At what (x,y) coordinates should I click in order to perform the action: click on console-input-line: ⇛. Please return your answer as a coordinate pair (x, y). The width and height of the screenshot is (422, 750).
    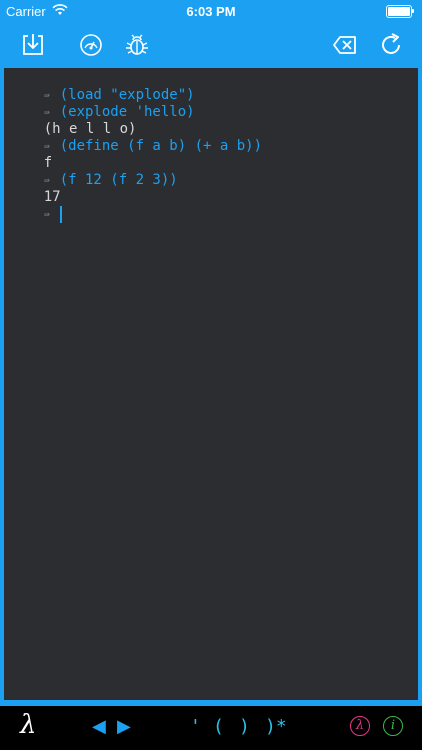
    Looking at the image, I should click on (36, 206).